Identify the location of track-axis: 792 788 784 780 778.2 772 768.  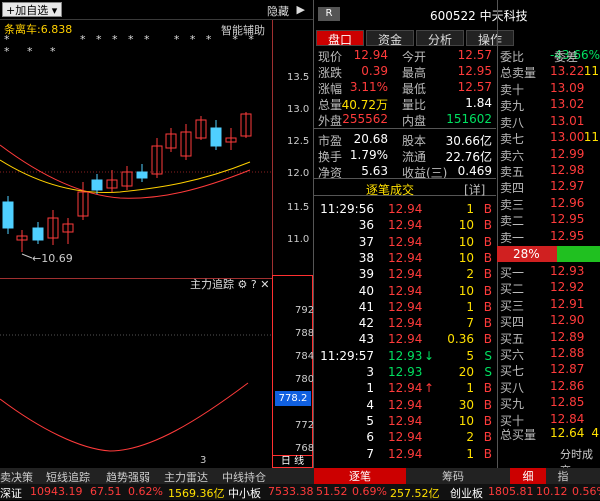
(292, 365).